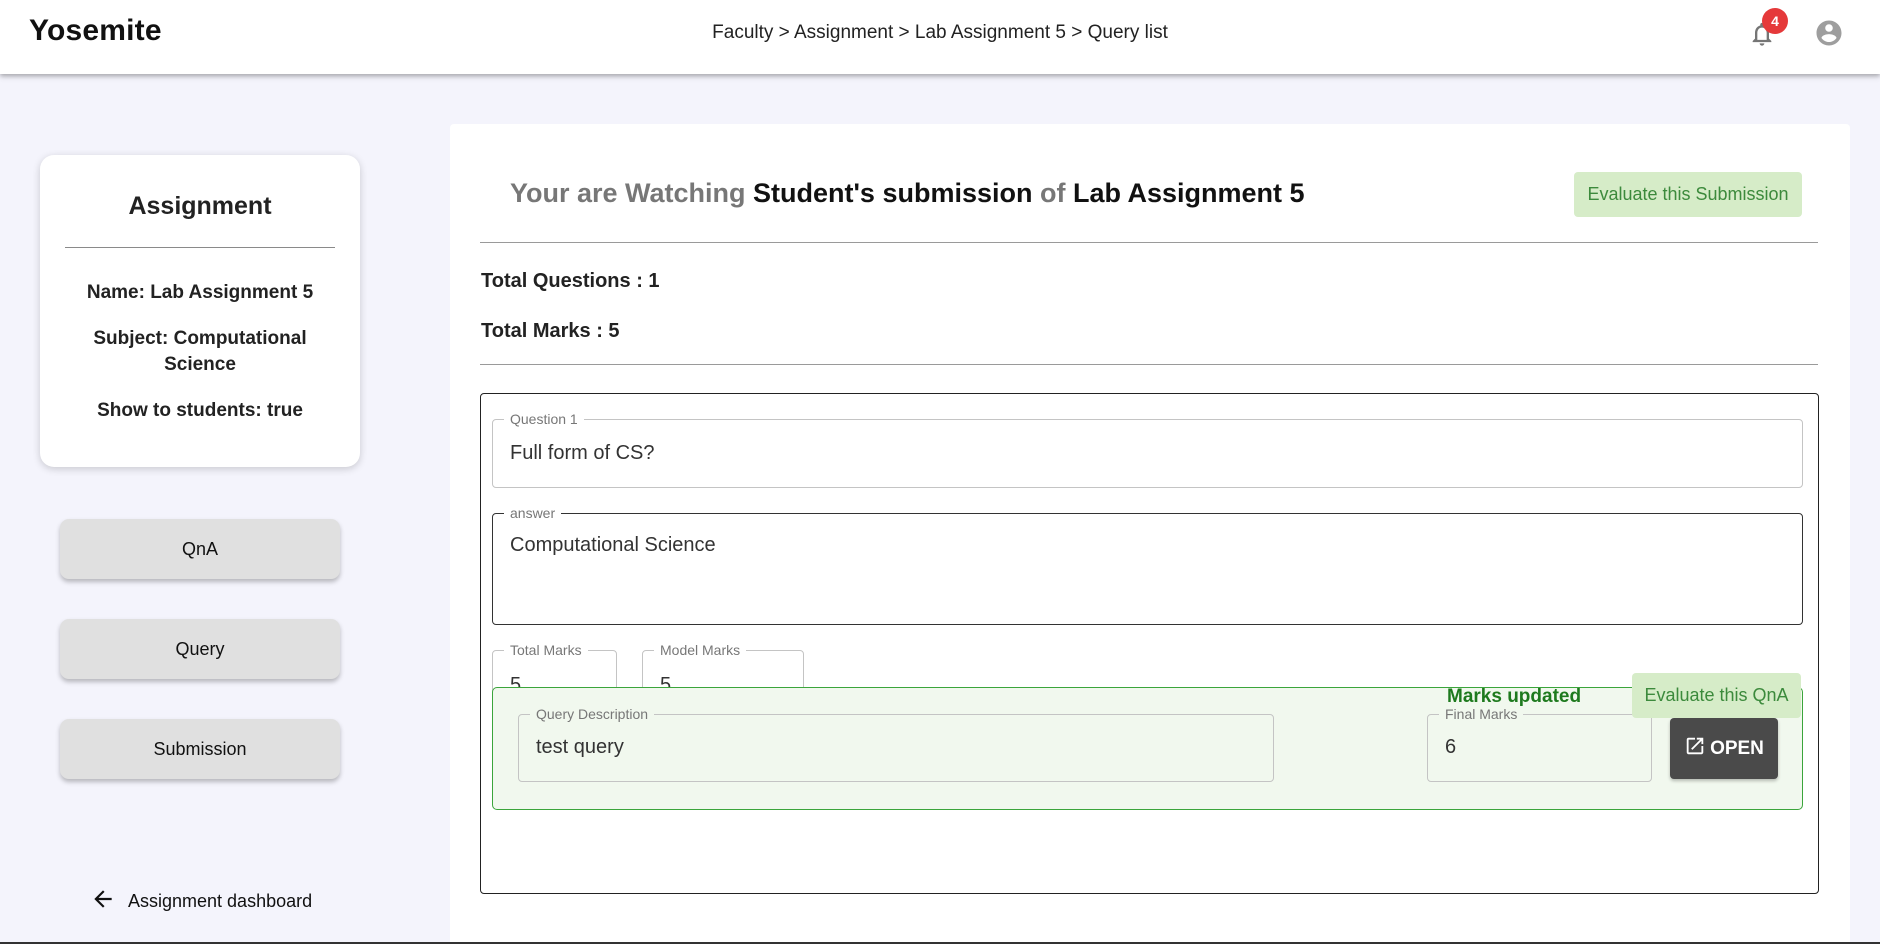 This screenshot has width=1880, height=944. What do you see at coordinates (1514, 696) in the screenshot?
I see `marks-updated-status: Marks updated` at bounding box center [1514, 696].